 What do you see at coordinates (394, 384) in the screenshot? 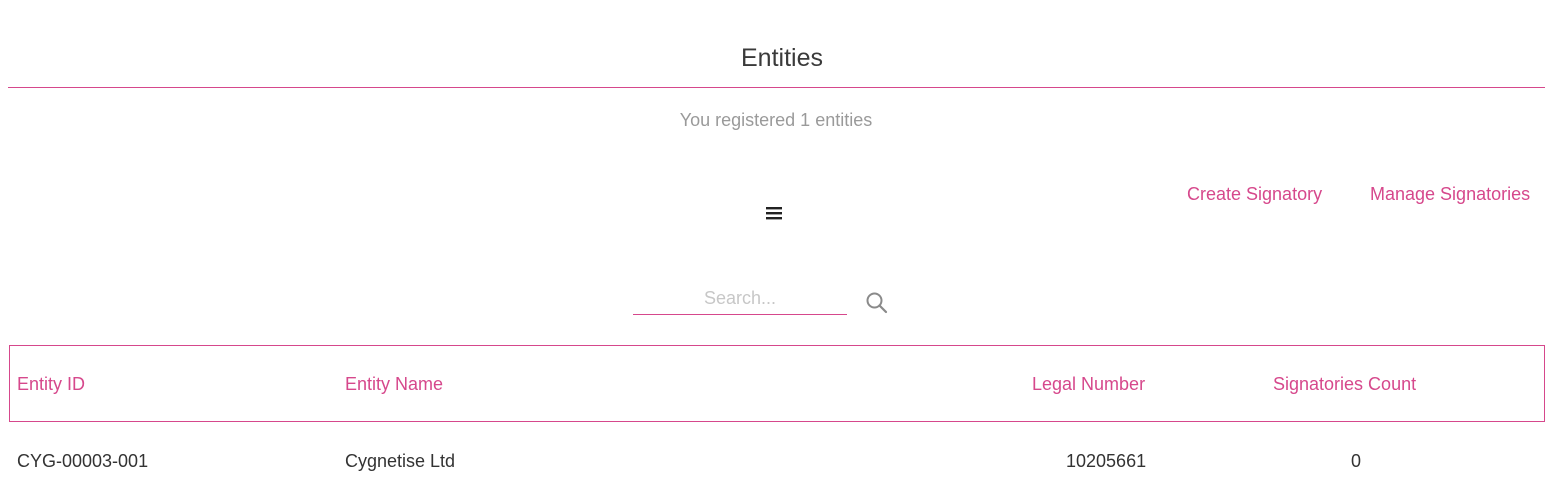
I see `column-header-entity-name: Entity Name` at bounding box center [394, 384].